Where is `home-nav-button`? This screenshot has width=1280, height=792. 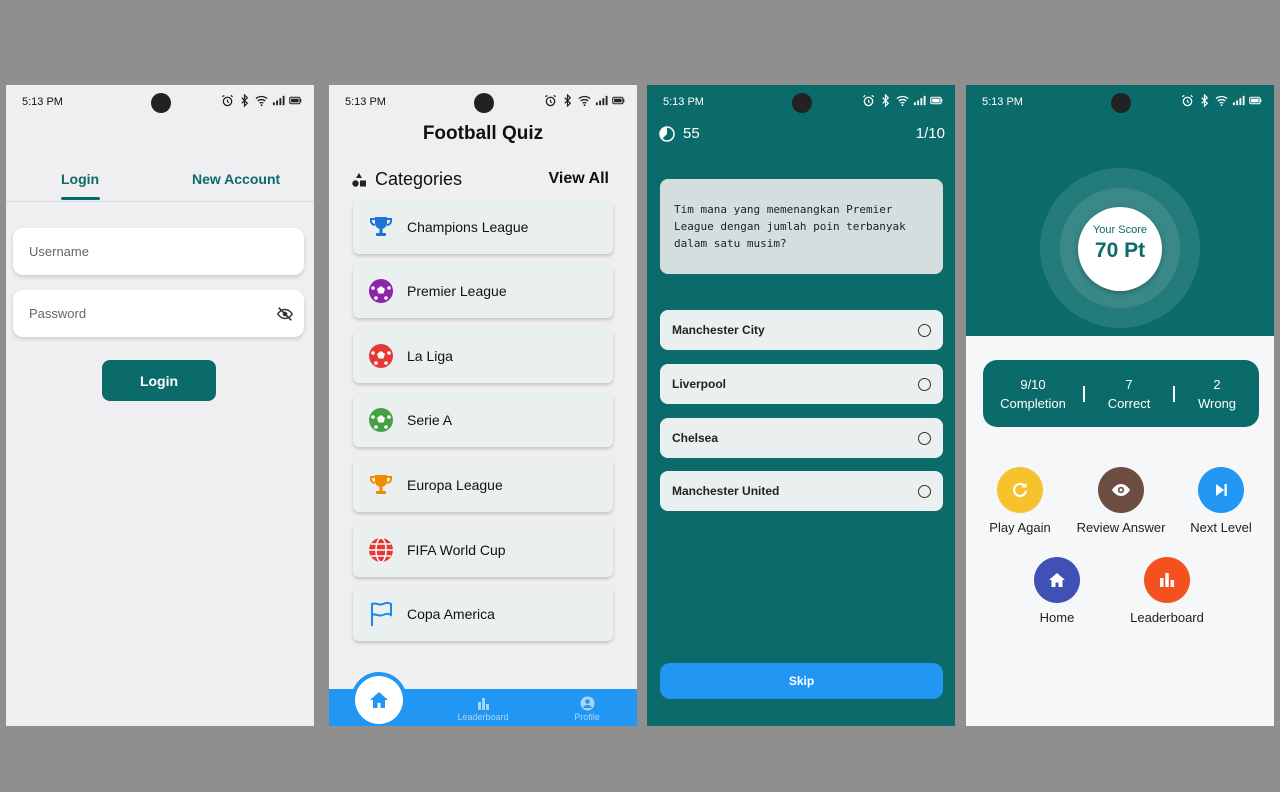 home-nav-button is located at coordinates (379, 700).